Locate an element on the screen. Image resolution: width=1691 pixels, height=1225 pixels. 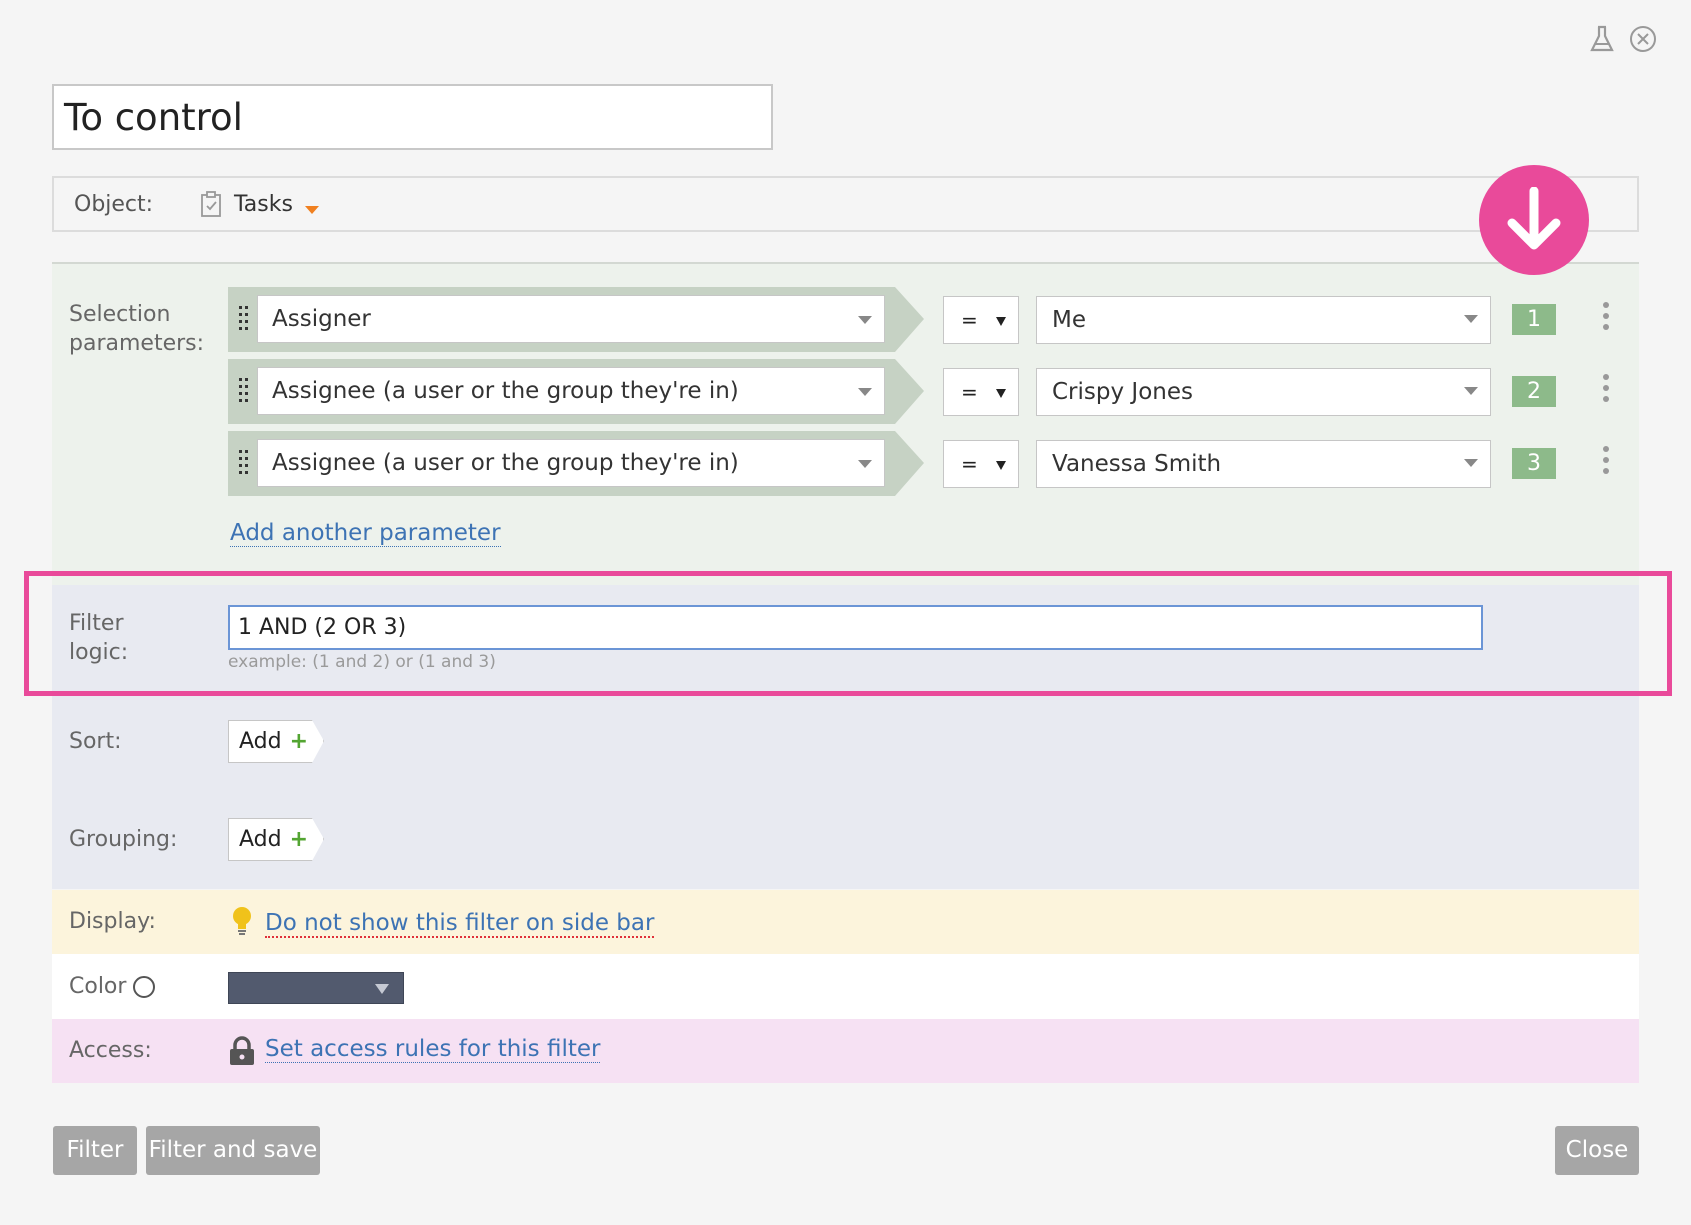
lightbulb-icon is located at coordinates (242, 921).